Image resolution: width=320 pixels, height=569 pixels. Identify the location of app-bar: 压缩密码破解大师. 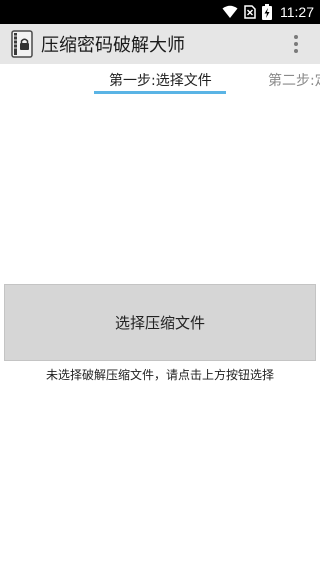
(160, 44).